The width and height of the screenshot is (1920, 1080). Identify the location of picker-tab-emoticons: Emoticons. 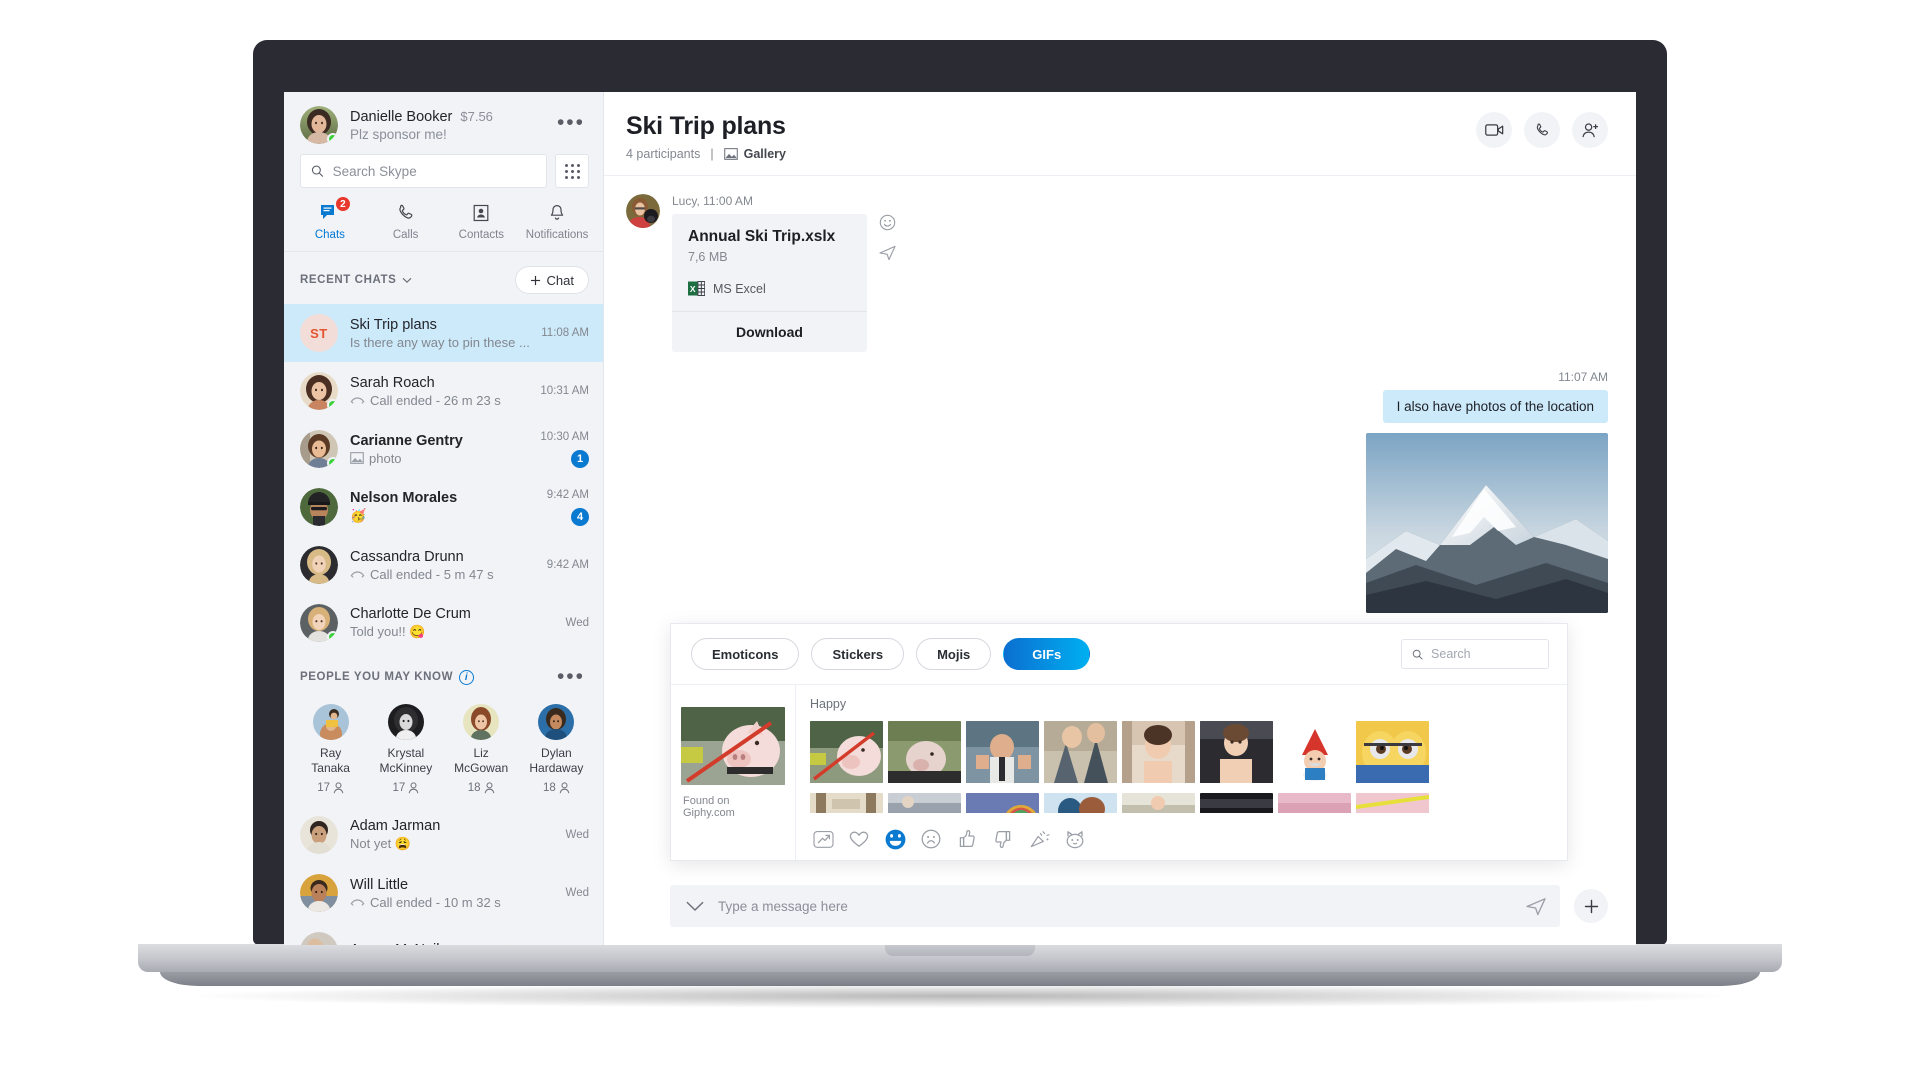
(745, 654).